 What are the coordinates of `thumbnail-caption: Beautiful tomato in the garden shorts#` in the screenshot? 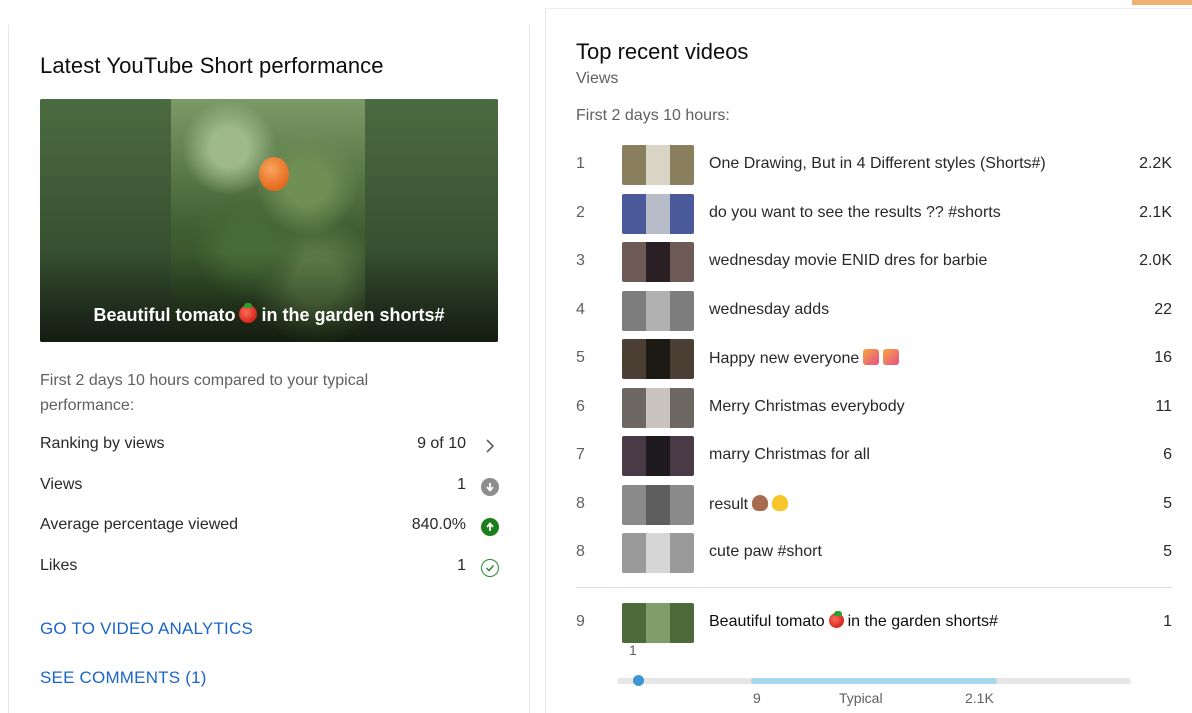 It's located at (269, 314).